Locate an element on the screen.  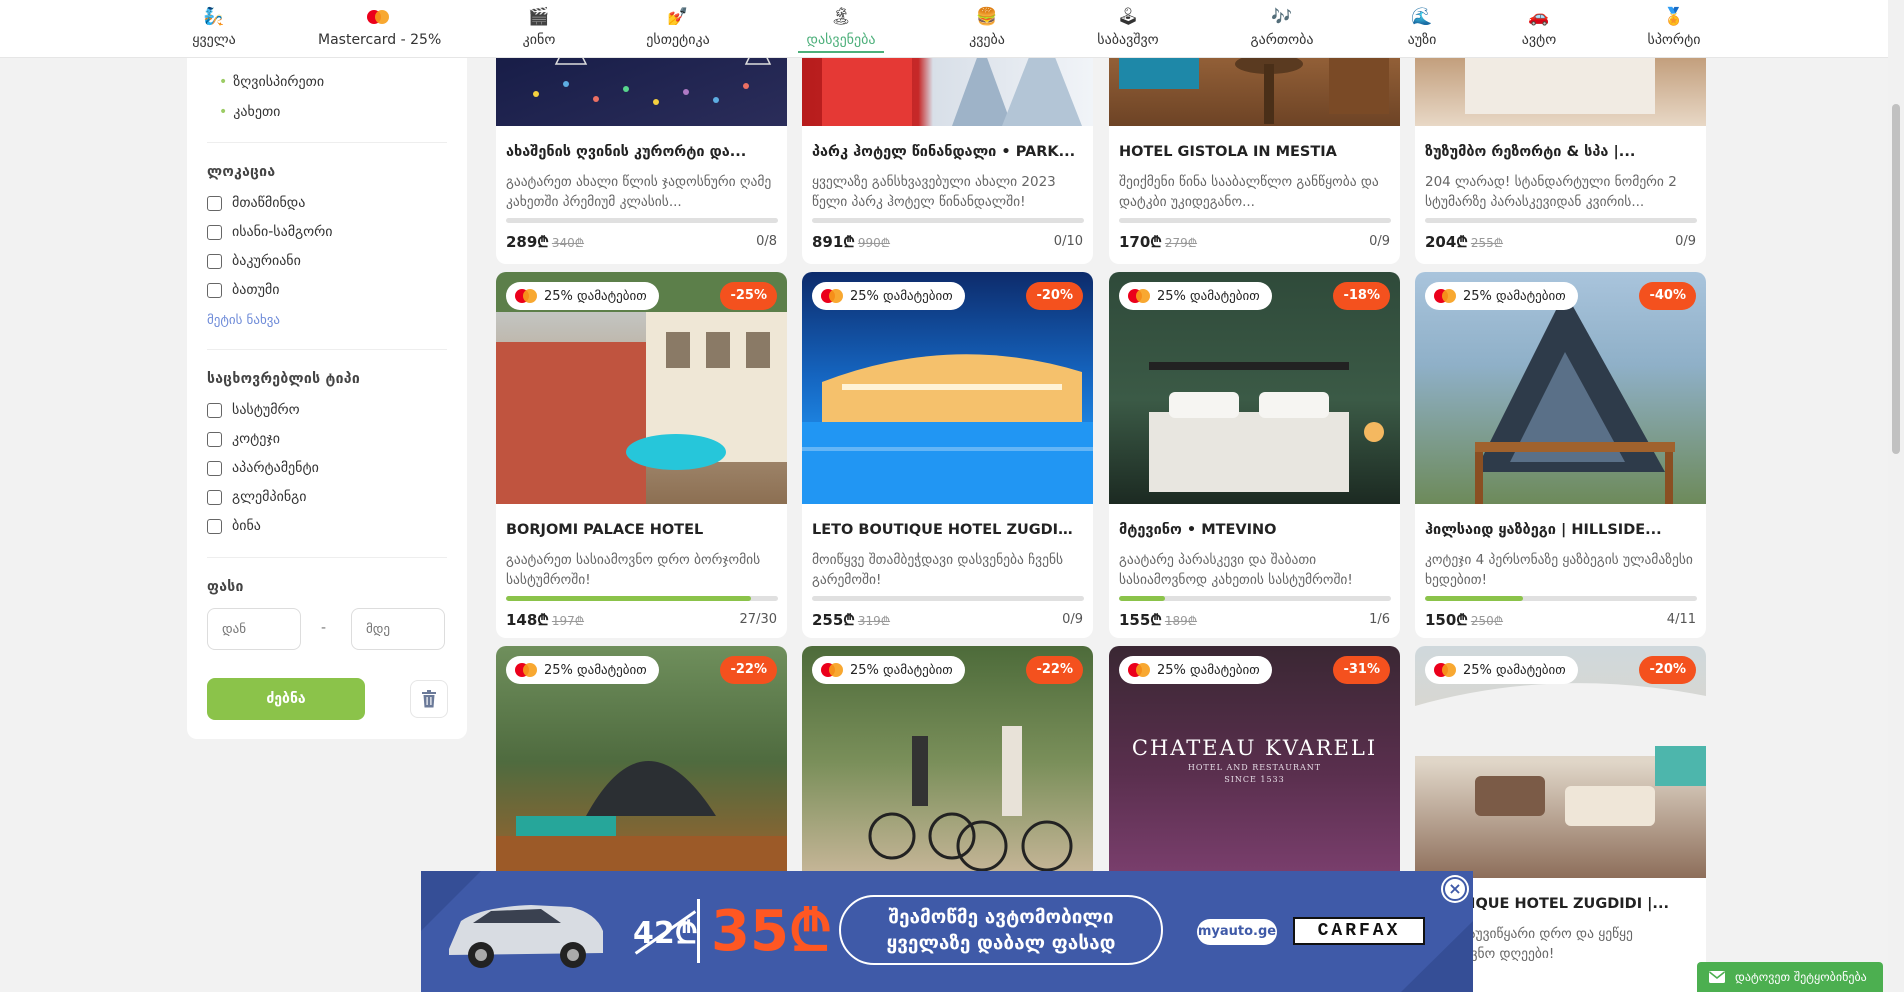
nav-item-kids: 🕹 საბავშვო is located at coordinates (1128, 30).